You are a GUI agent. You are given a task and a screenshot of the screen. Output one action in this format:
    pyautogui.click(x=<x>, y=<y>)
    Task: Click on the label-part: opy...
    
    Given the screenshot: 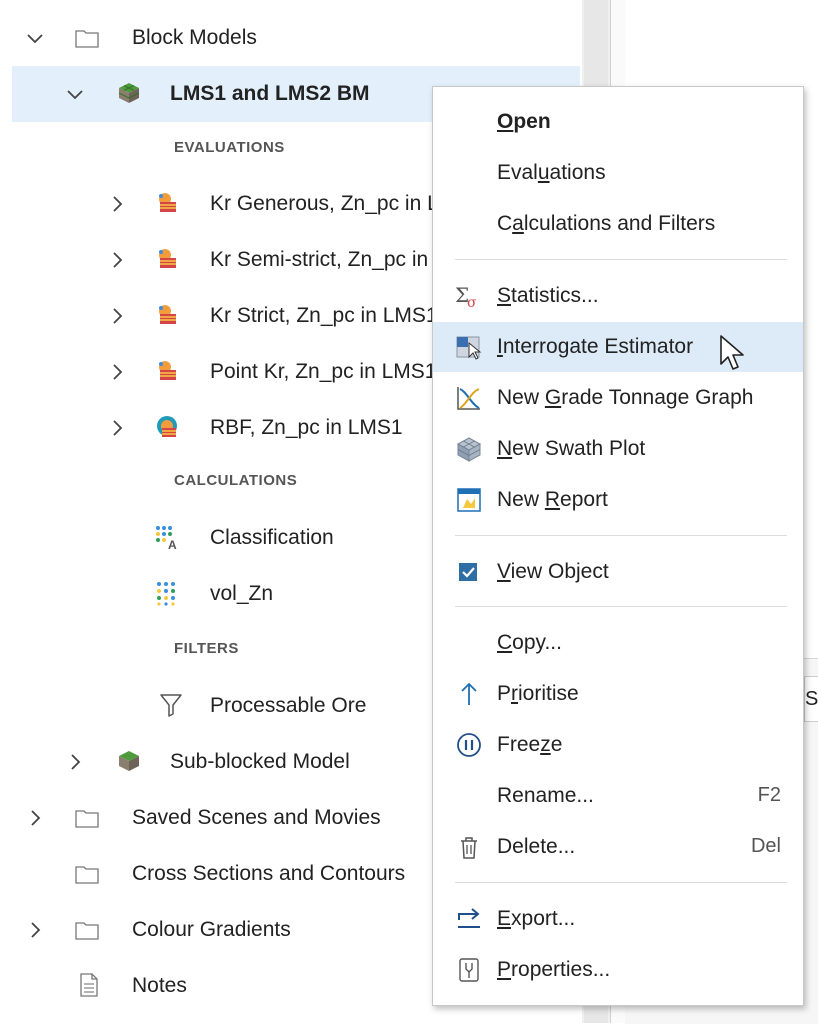 What is the action you would take?
    pyautogui.click(x=537, y=642)
    